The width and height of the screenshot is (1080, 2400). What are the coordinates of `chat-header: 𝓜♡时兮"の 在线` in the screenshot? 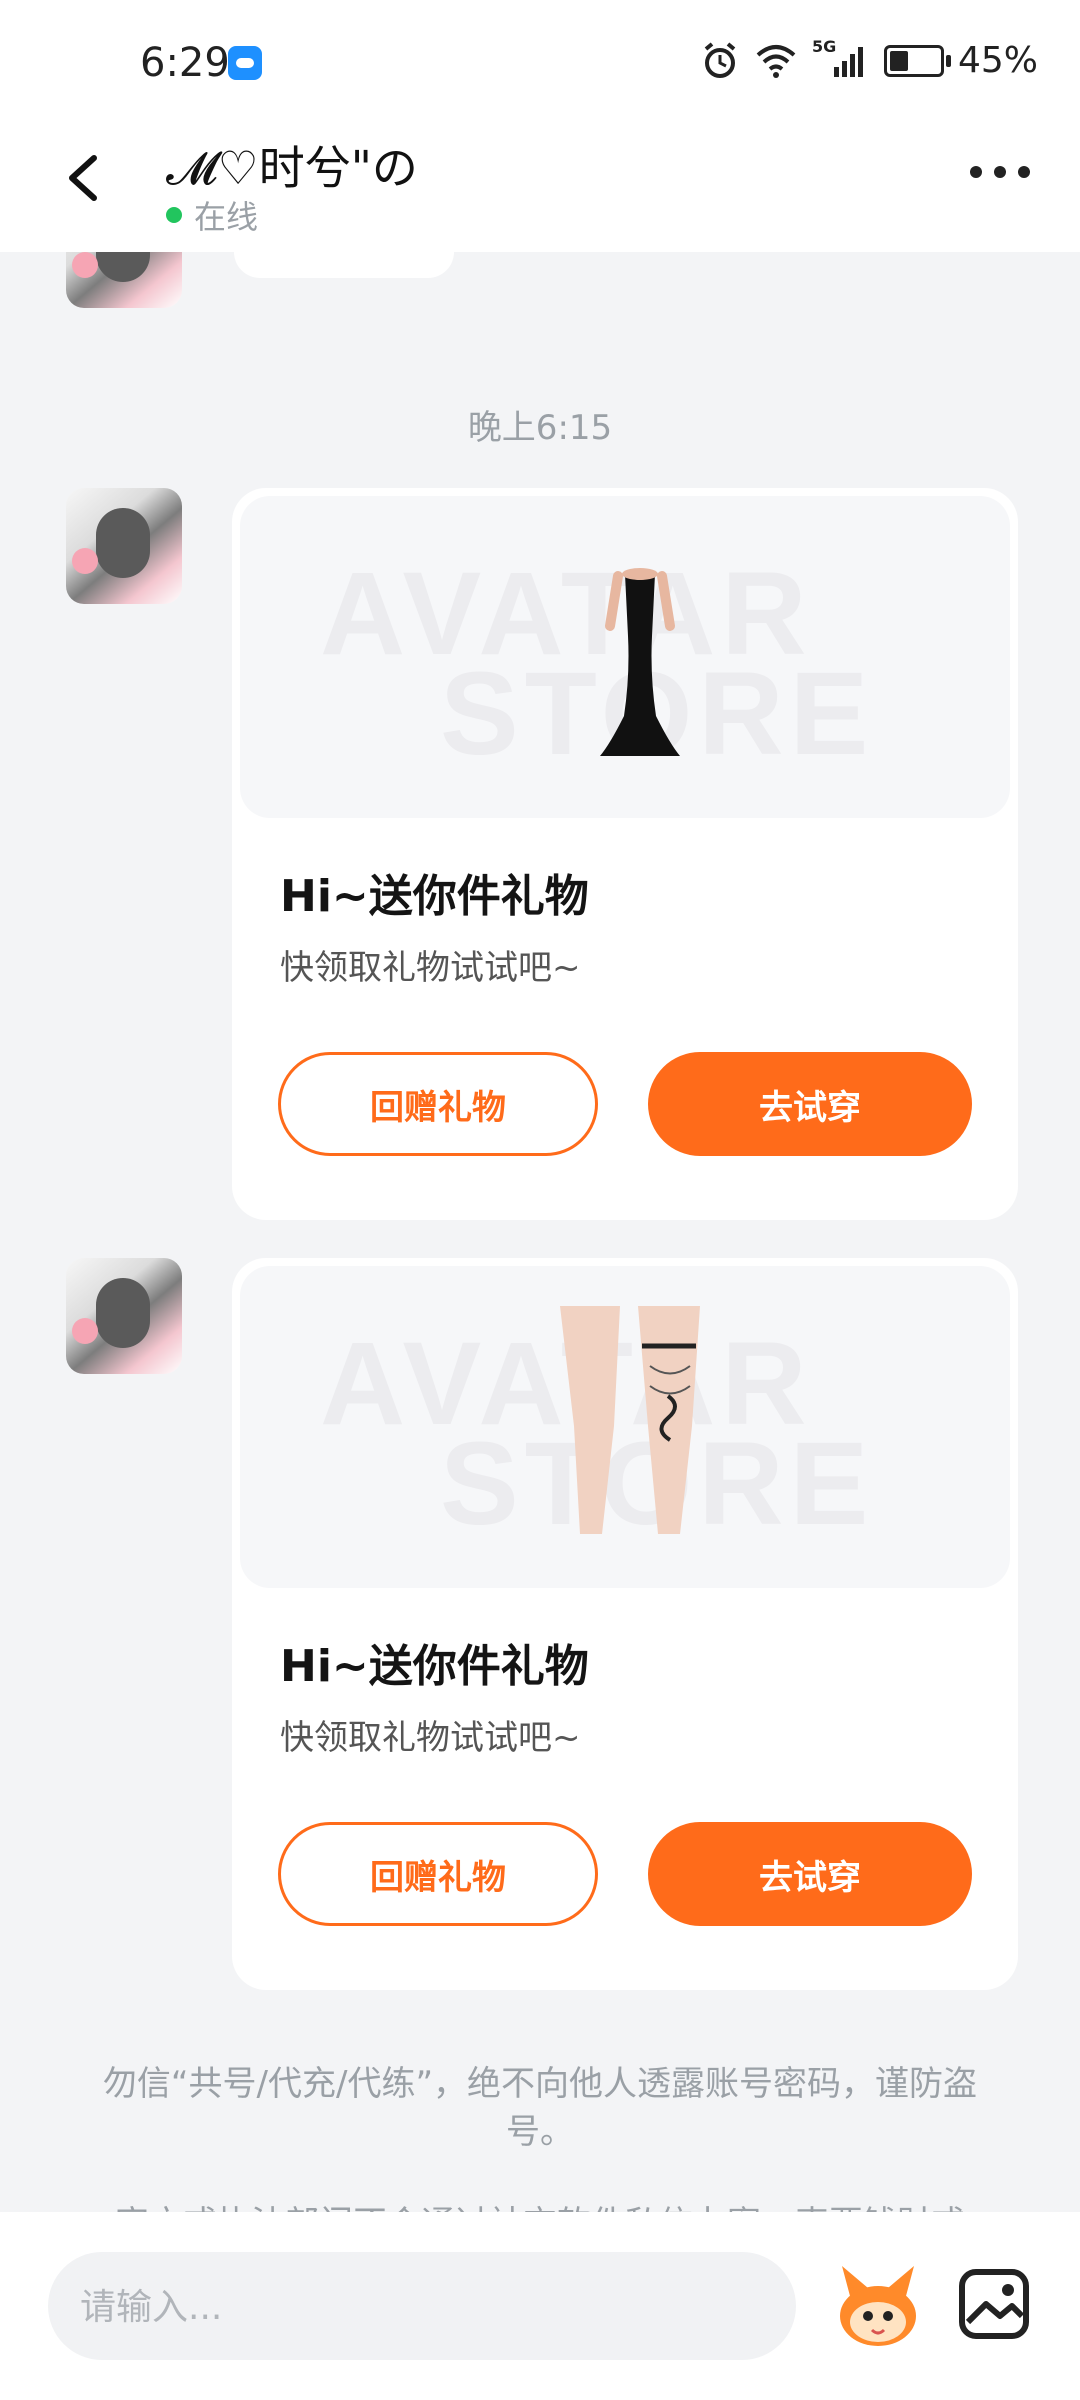 It's located at (540, 190).